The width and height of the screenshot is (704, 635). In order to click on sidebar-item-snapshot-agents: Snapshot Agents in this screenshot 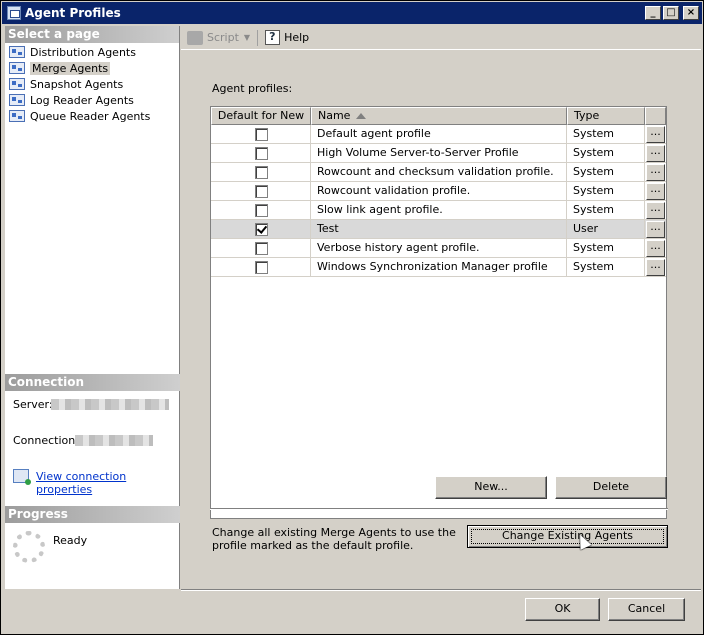, I will do `click(92, 84)`.